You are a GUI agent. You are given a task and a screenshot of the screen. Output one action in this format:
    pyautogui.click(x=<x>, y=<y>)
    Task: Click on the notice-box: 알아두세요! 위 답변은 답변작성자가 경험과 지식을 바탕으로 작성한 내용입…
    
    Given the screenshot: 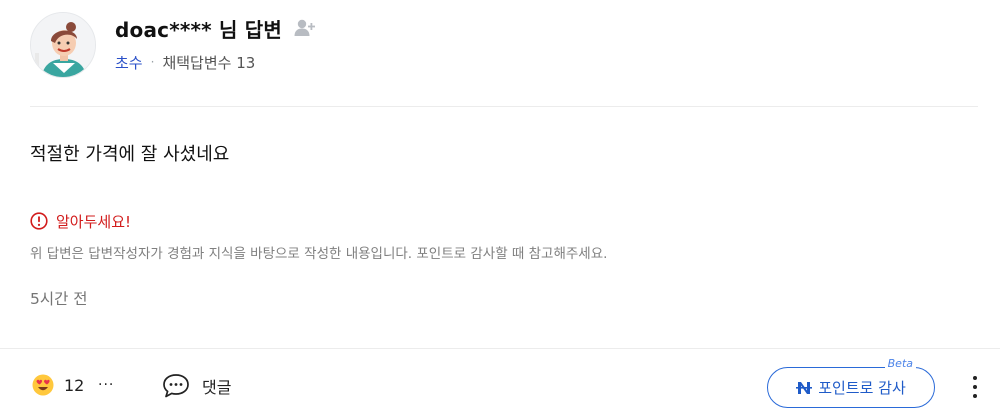 What is the action you would take?
    pyautogui.click(x=318, y=236)
    